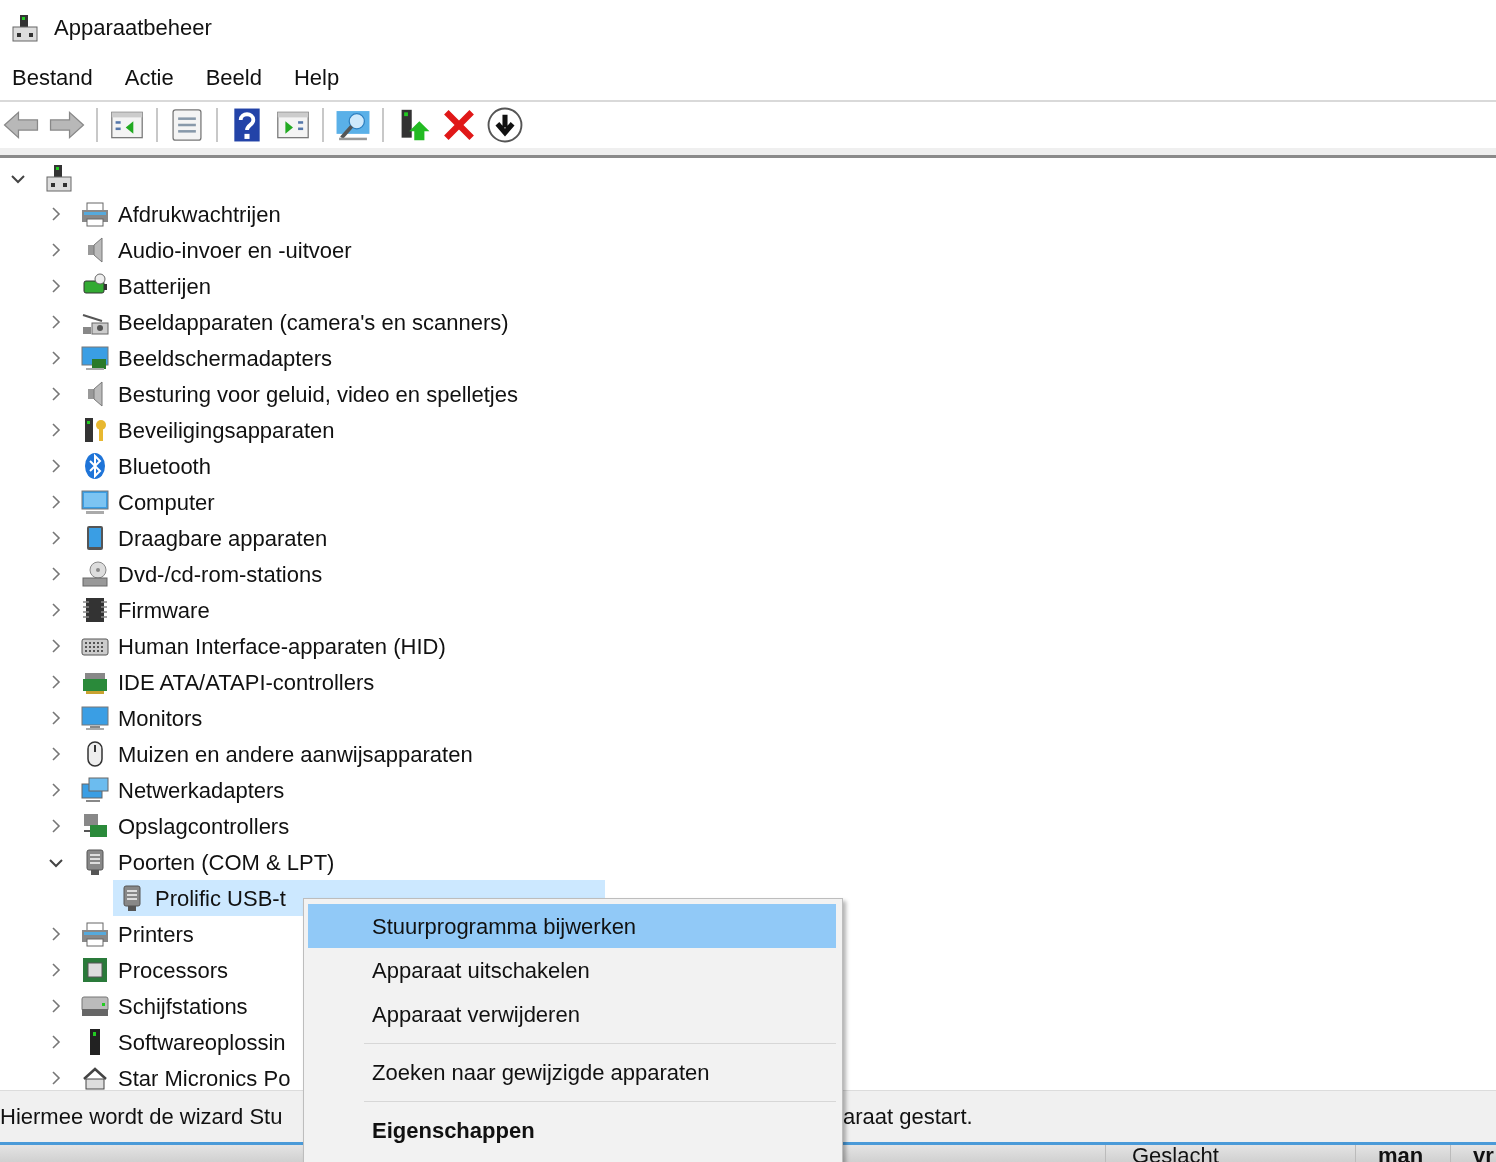  I want to click on download-icon, so click(505, 125).